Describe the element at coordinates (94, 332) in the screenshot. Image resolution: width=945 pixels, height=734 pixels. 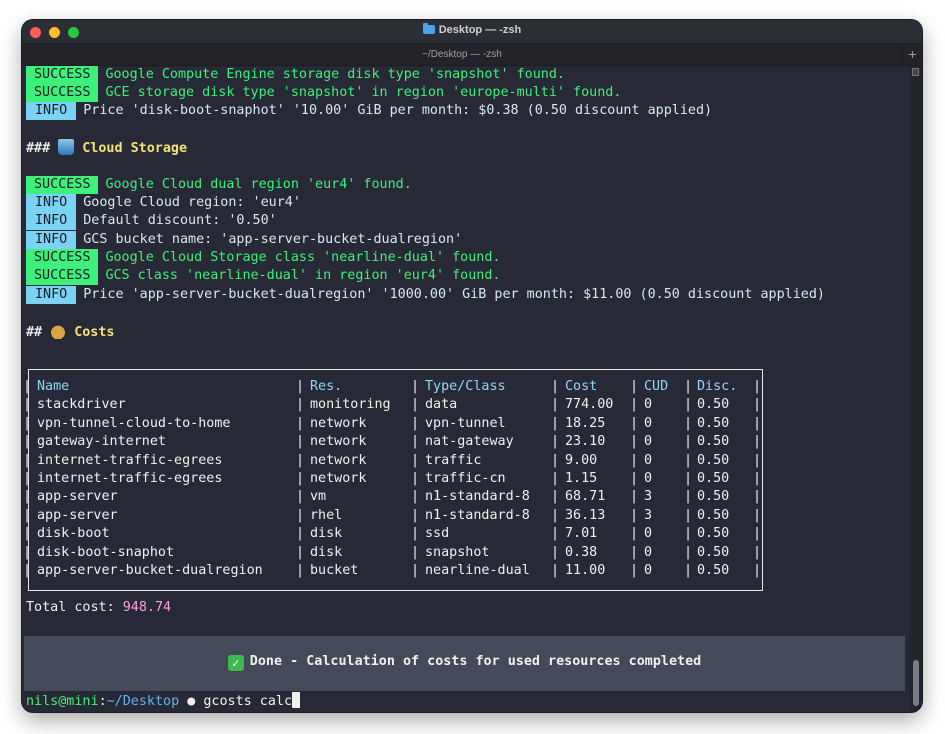
I see `heading-title: Costs` at that location.